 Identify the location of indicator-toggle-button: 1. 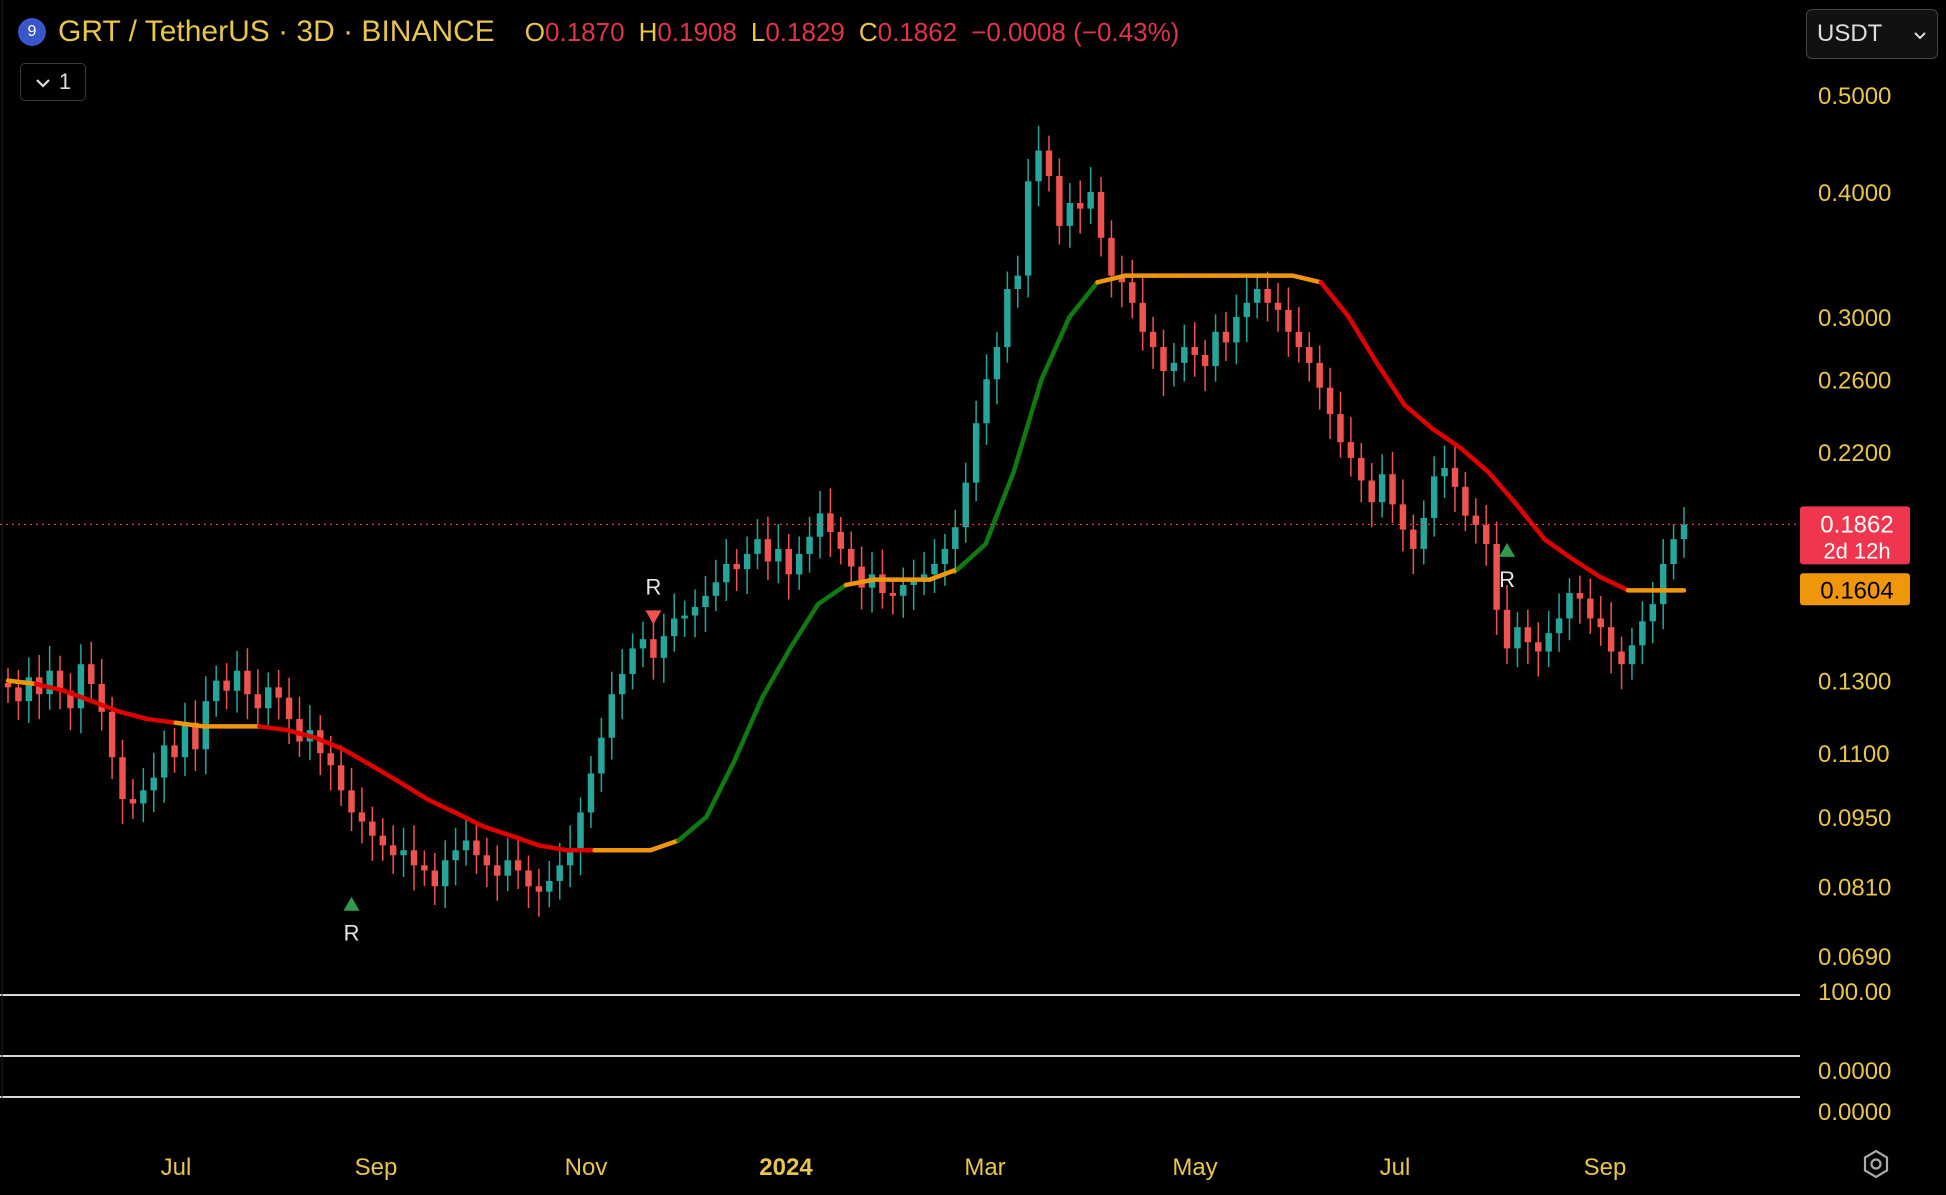
(53, 82).